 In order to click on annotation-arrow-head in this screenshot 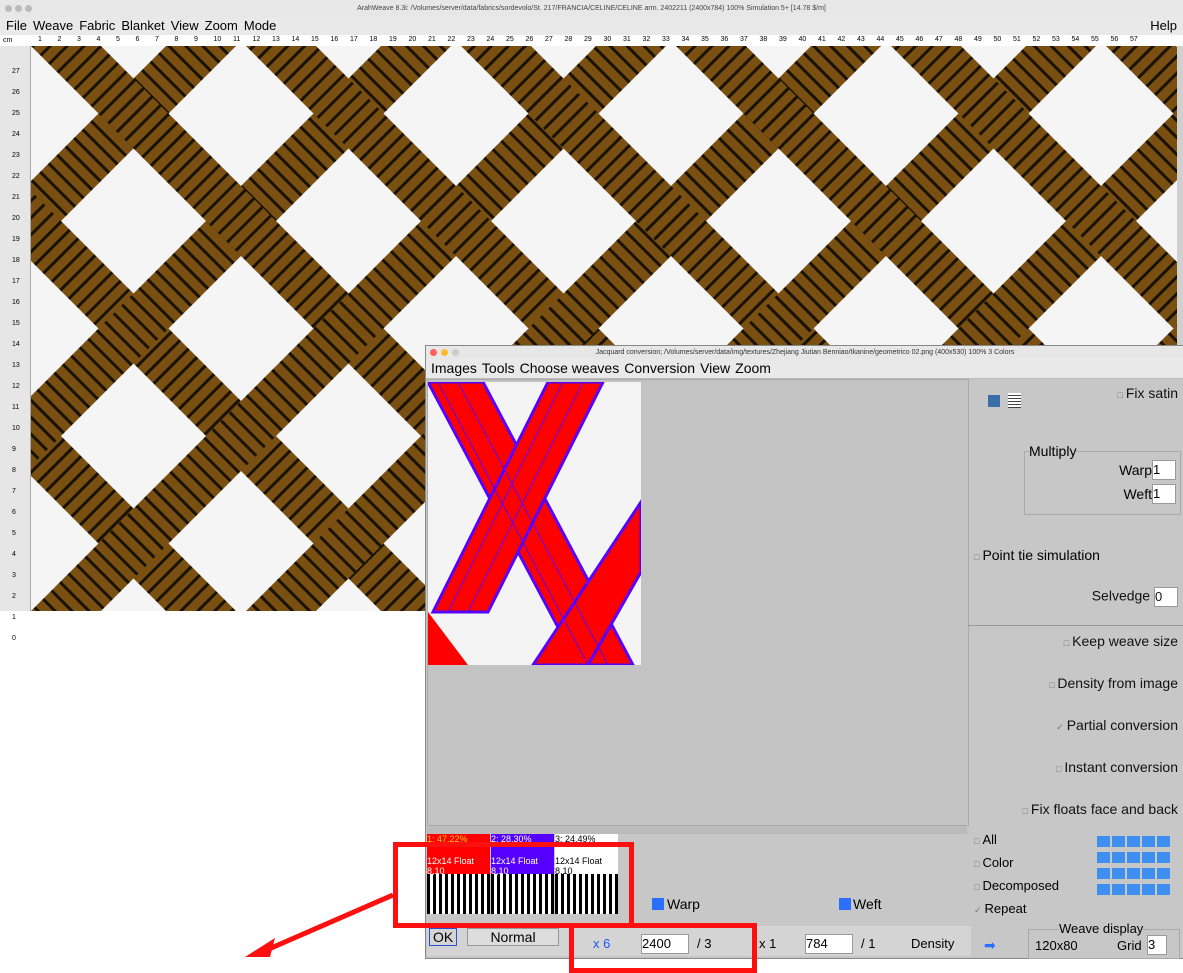, I will do `click(260, 947)`.